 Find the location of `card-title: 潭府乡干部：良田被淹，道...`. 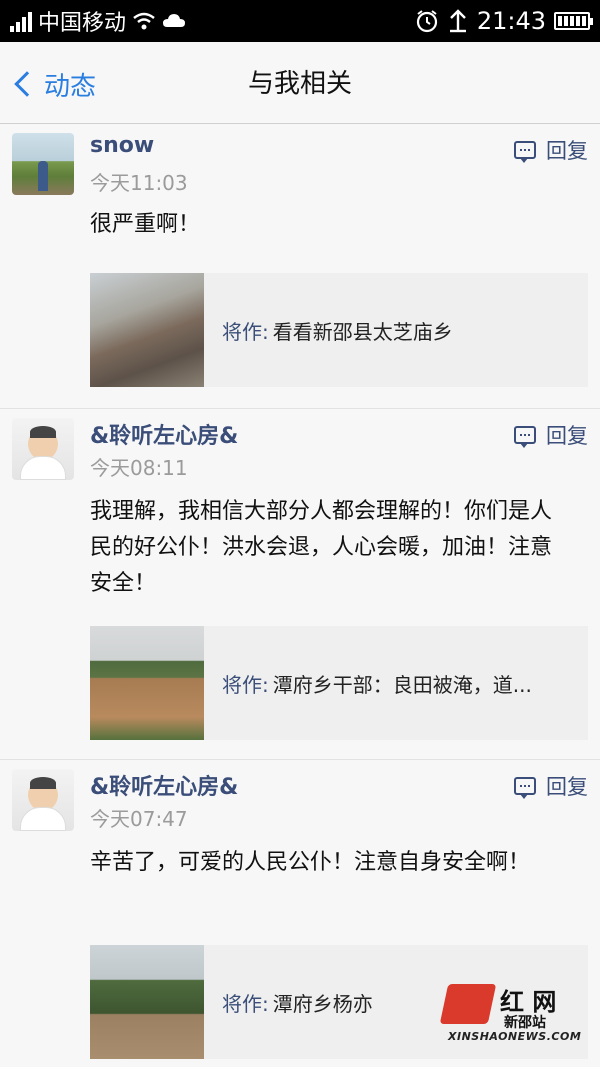

card-title: 潭府乡干部：良田被淹，道... is located at coordinates (402, 684).